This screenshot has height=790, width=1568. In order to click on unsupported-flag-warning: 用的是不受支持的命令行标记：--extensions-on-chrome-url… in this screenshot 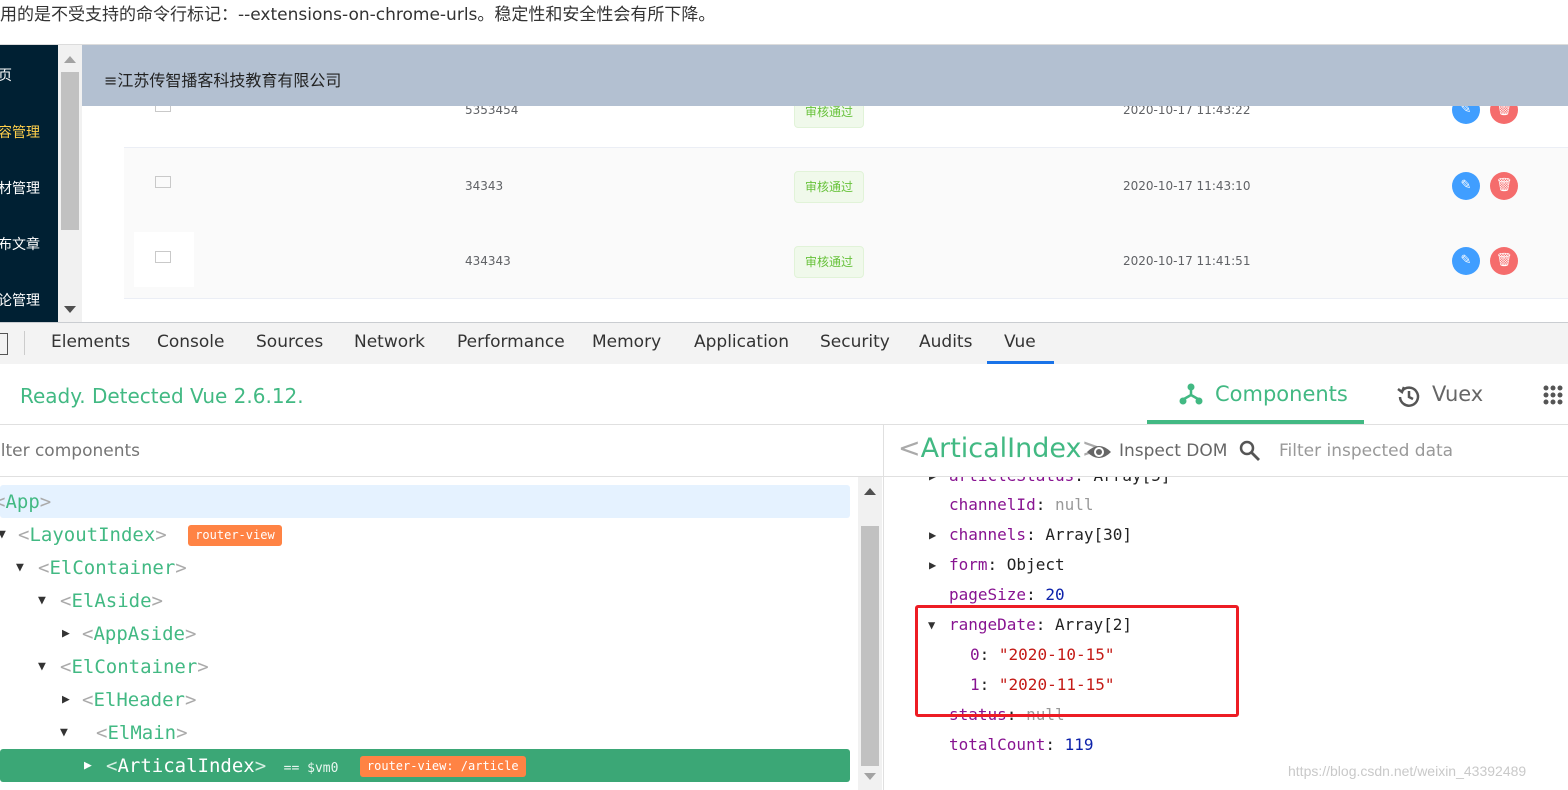, I will do `click(784, 22)`.